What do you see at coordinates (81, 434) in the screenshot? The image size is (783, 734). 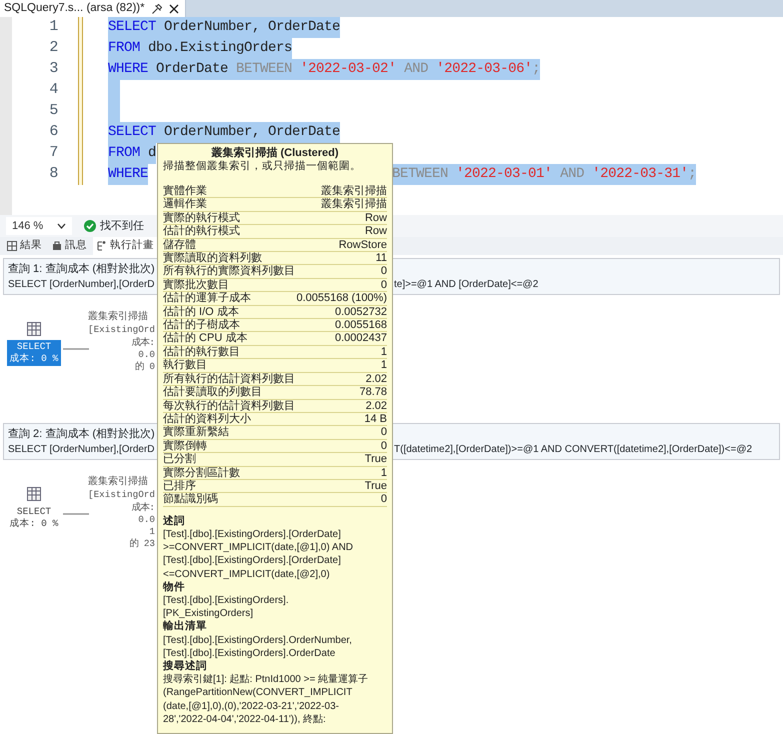 I see `query-cost-title: 查詢 2: 查詢成本 (相對於批次)` at bounding box center [81, 434].